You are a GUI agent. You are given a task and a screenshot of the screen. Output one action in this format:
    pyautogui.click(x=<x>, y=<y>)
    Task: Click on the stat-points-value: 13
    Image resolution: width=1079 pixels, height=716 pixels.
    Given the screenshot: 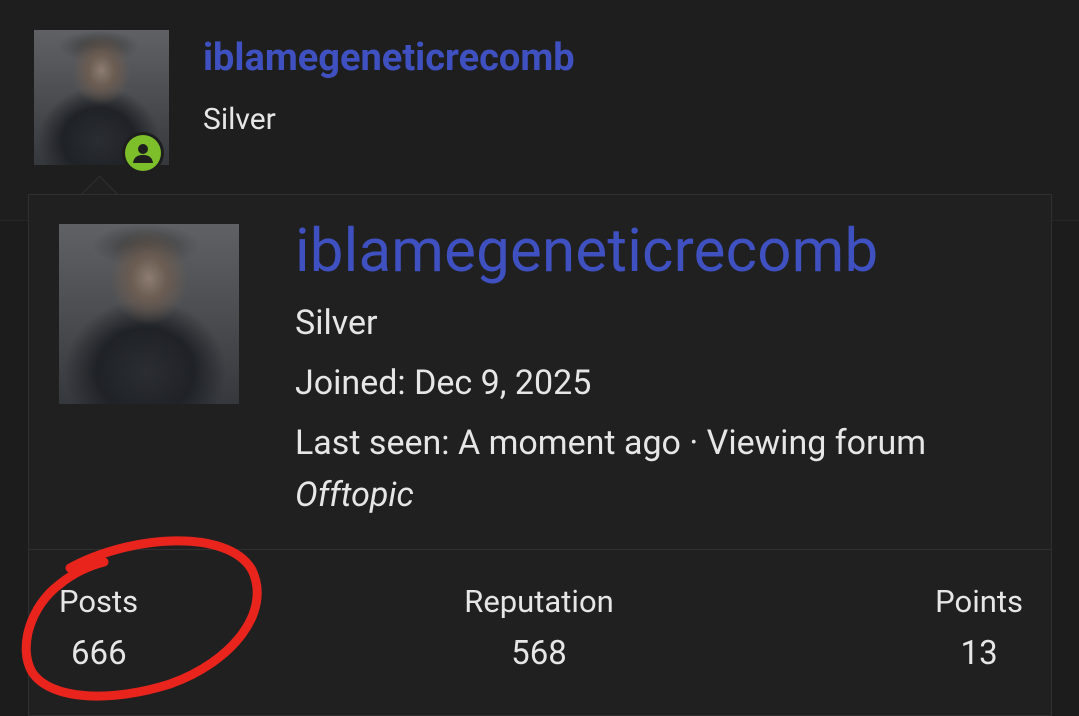 What is the action you would take?
    pyautogui.click(x=979, y=653)
    